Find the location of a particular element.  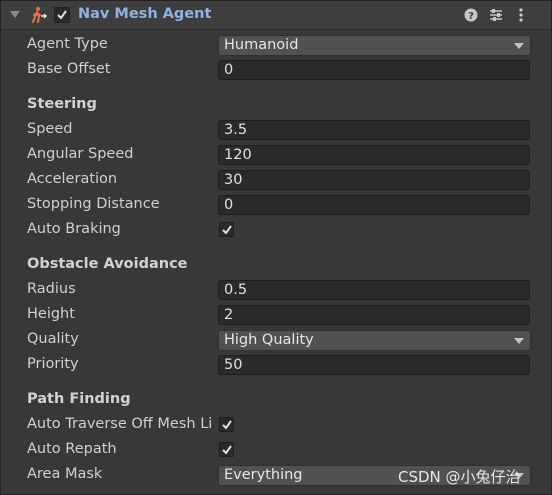

component-header: Nav Mesh Agent ? is located at coordinates (276, 15).